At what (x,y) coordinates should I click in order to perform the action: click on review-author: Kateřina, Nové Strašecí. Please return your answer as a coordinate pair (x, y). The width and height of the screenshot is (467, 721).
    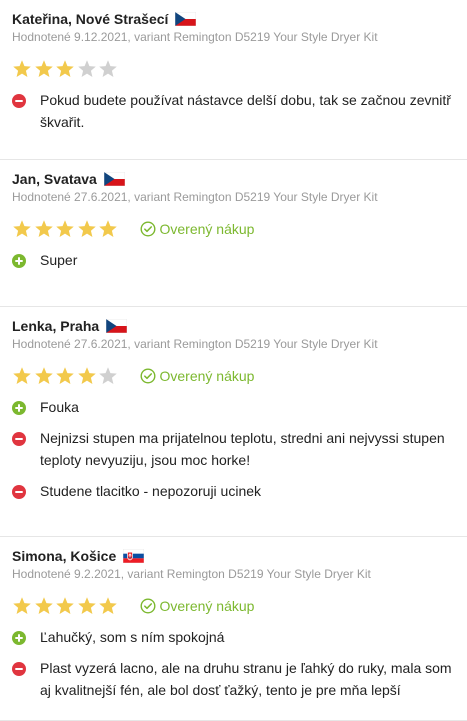
    Looking at the image, I should click on (90, 19).